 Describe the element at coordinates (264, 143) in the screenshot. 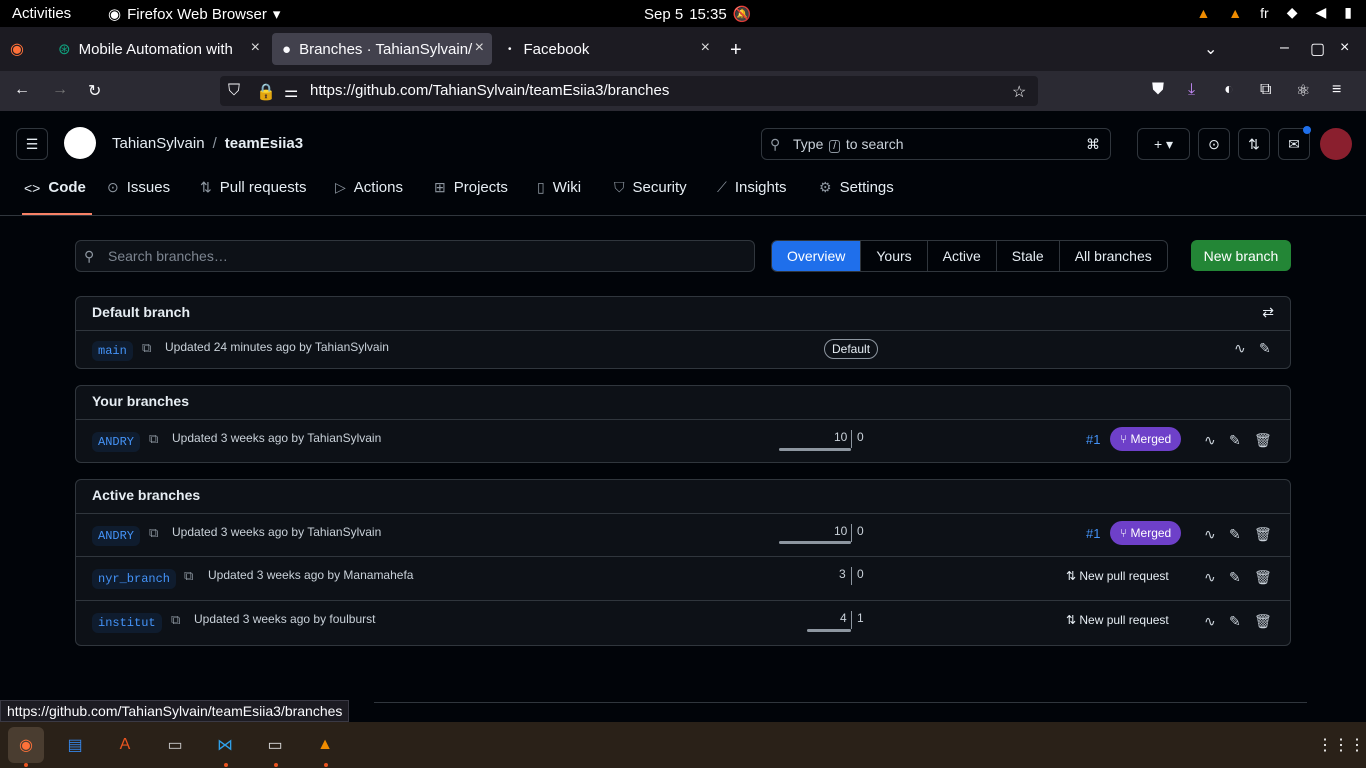

I see `repo-link: teamEsiia3` at that location.